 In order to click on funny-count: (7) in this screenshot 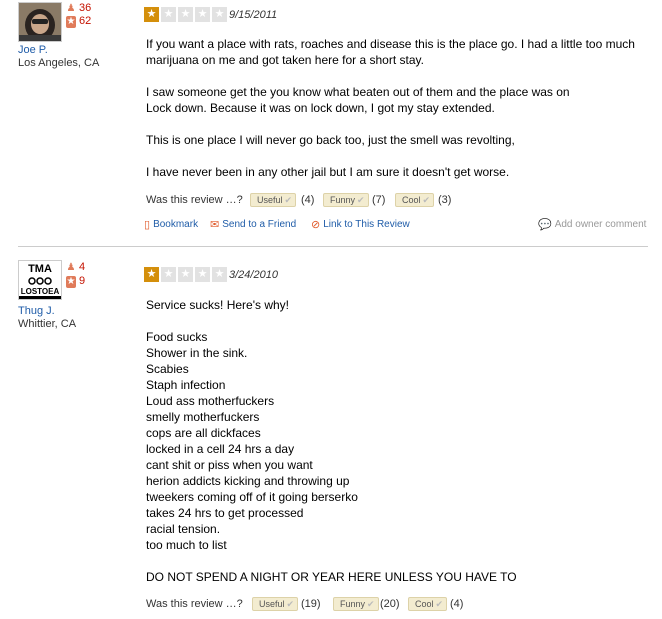, I will do `click(379, 200)`.